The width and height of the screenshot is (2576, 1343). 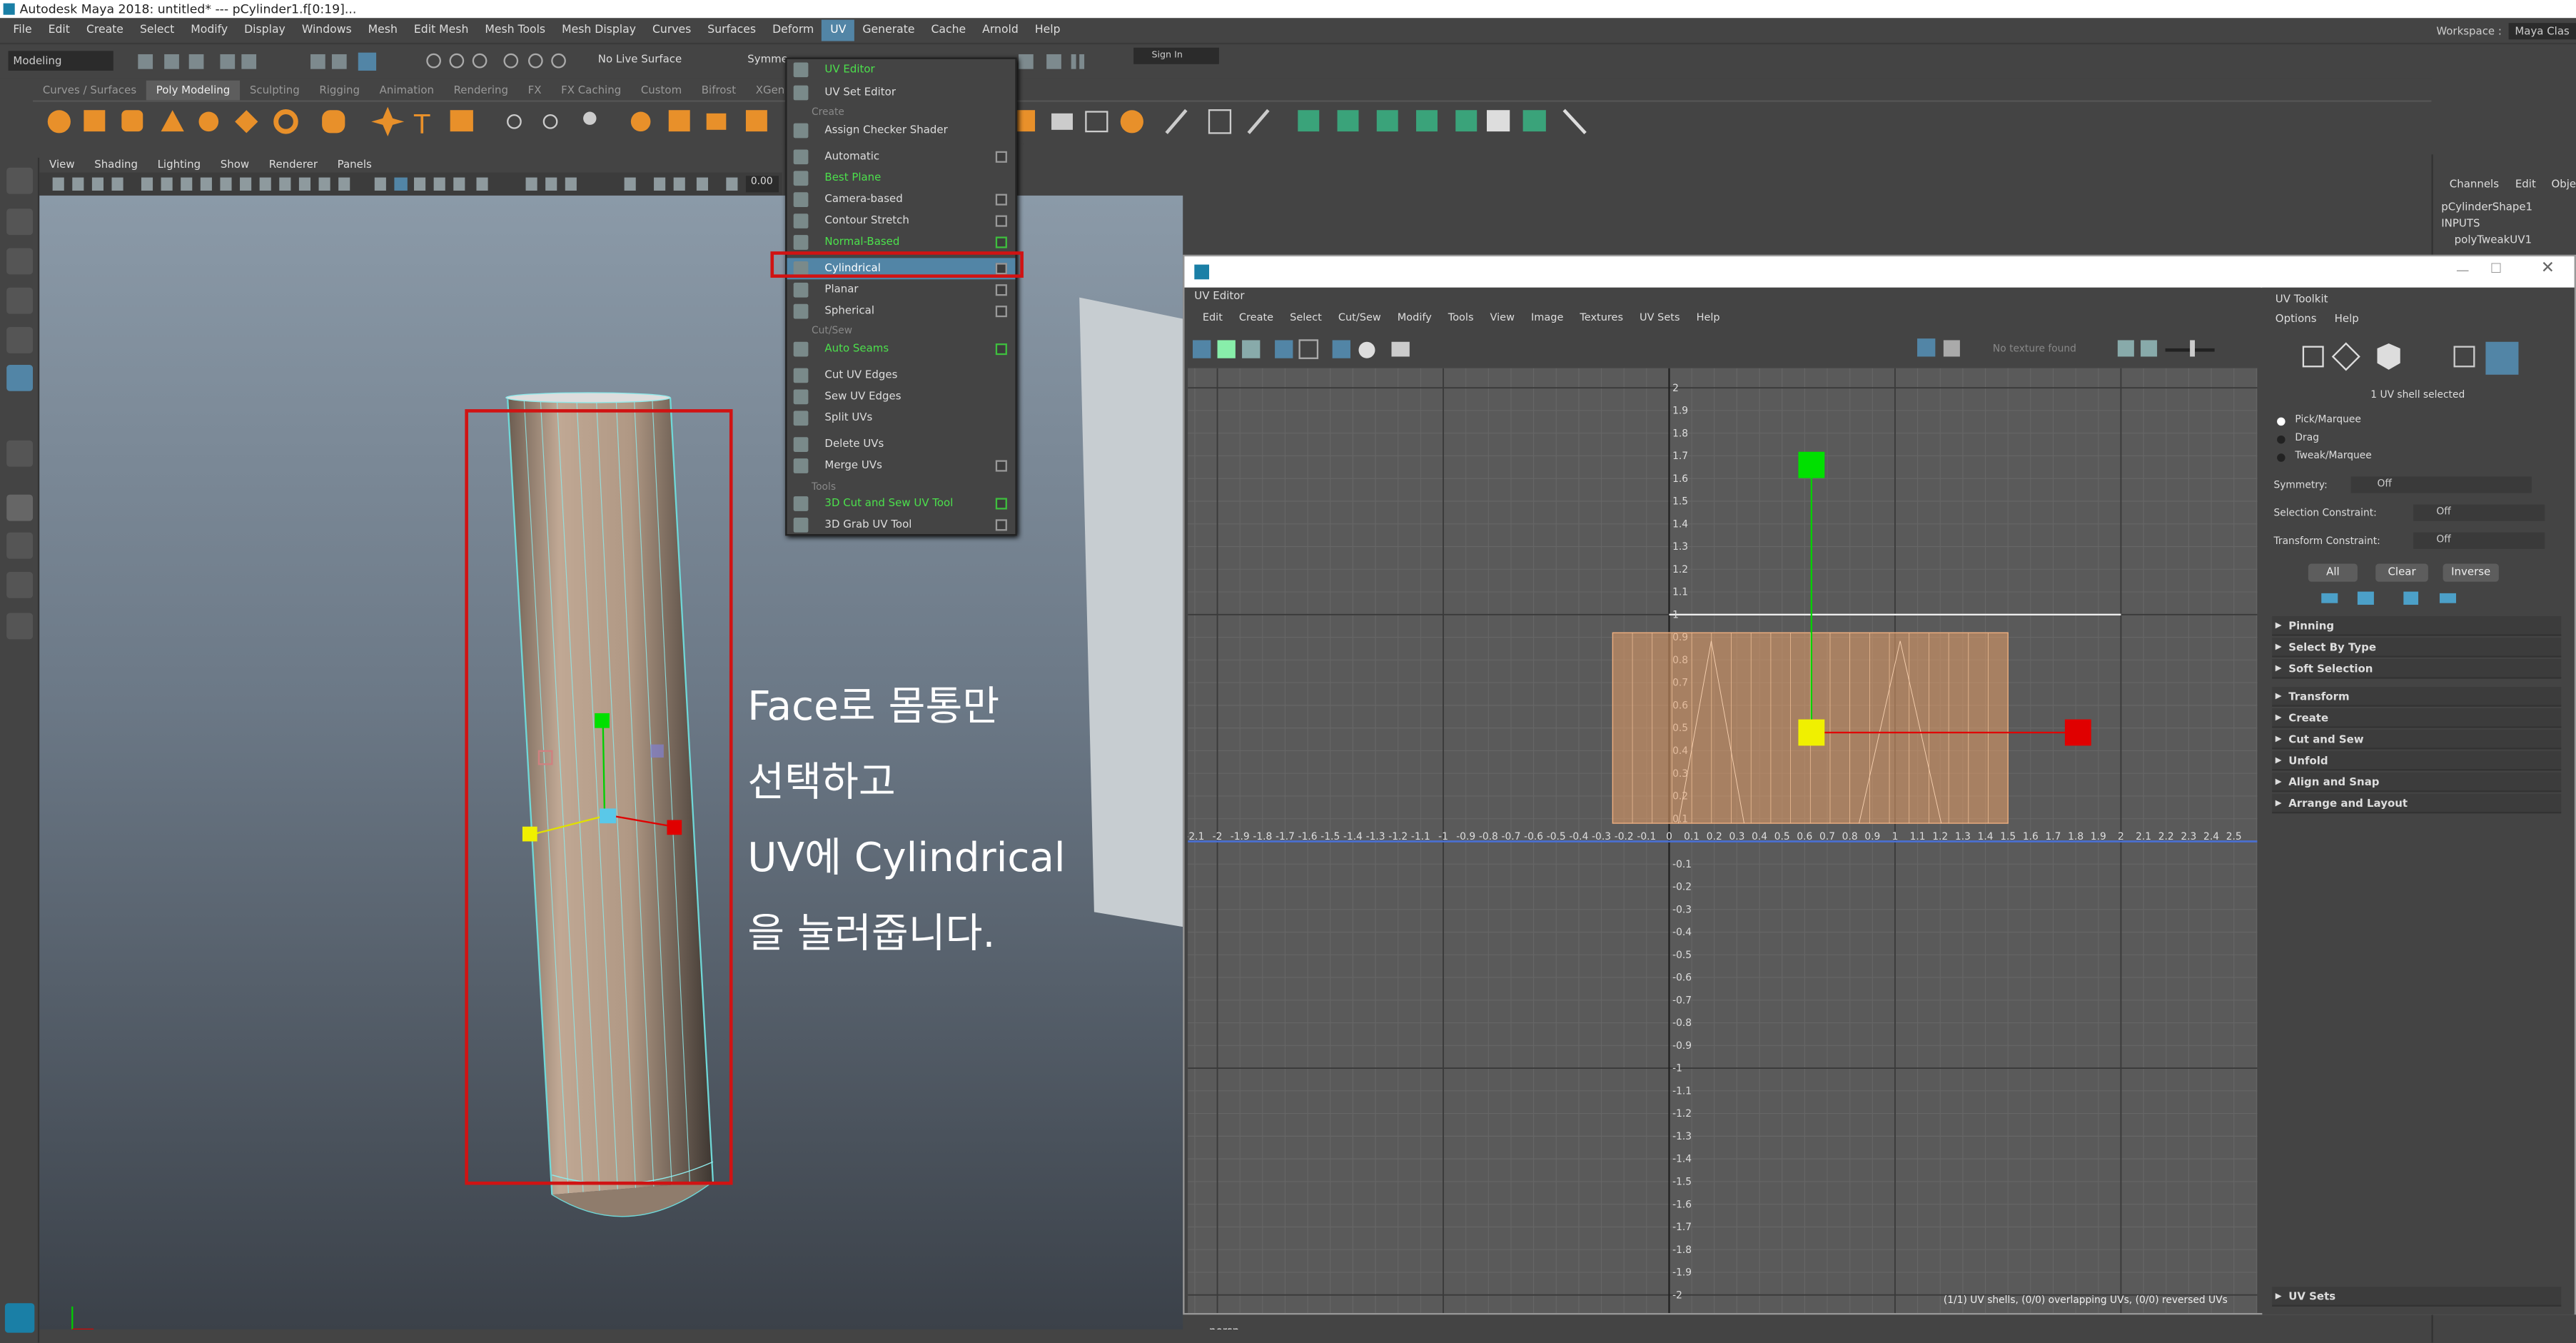 What do you see at coordinates (2506, 30) in the screenshot?
I see `workspace-selector: Workspace : Maya Clas` at bounding box center [2506, 30].